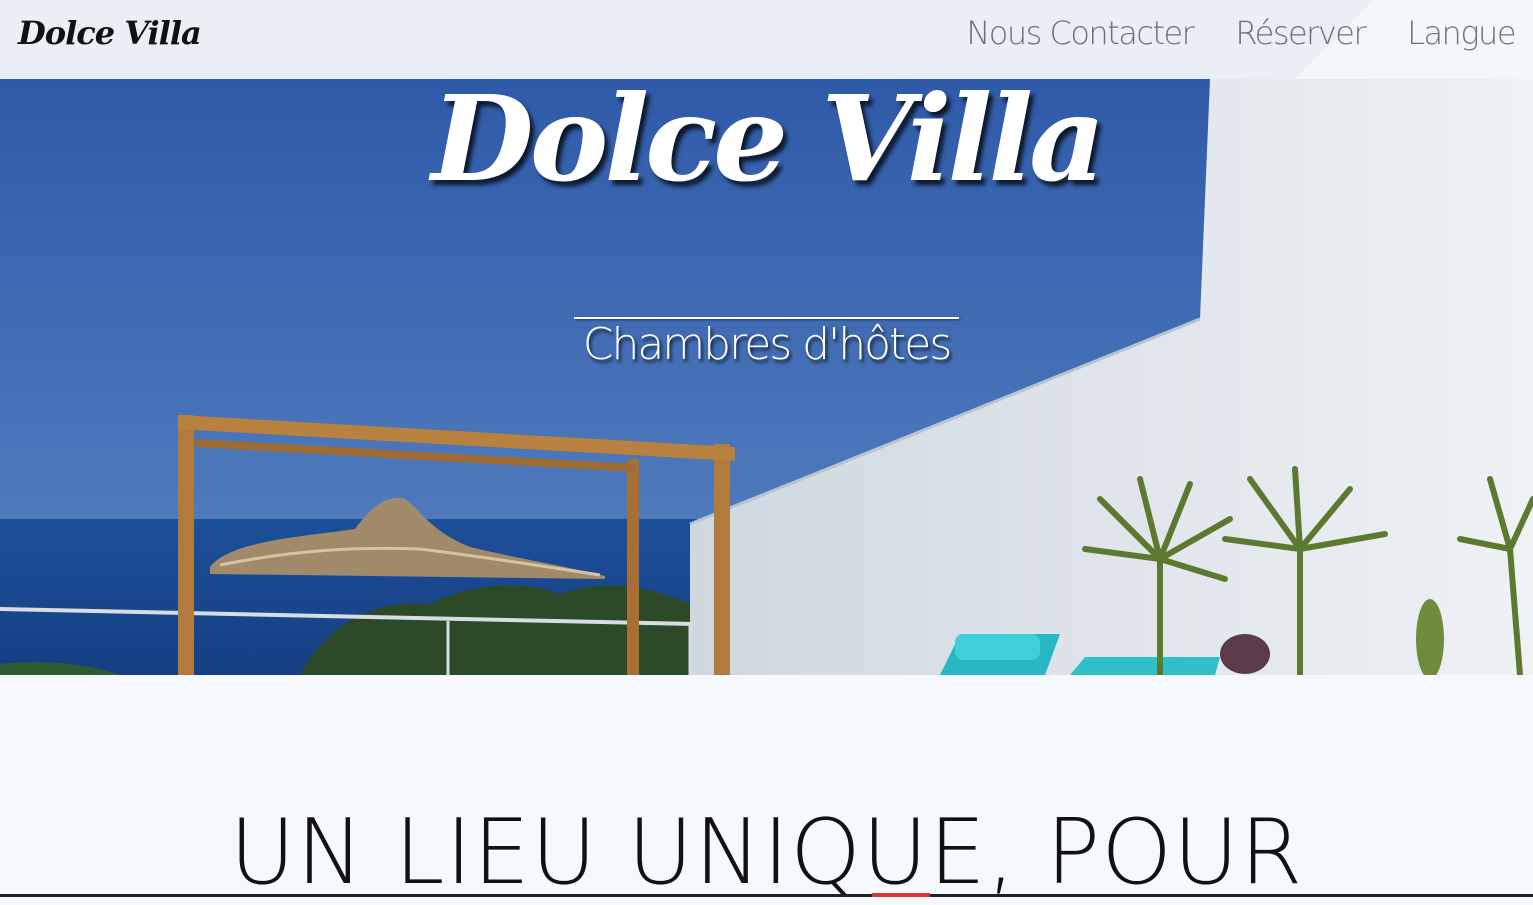  Describe the element at coordinates (1080, 33) in the screenshot. I see `nav-link-contact: Nous Contacter` at that location.